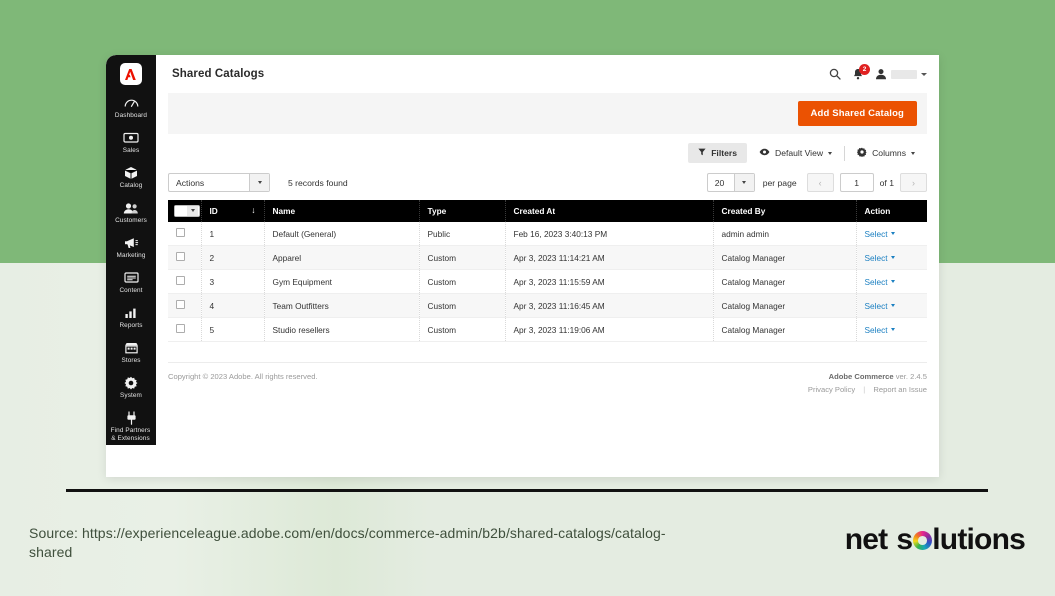 The width and height of the screenshot is (1055, 596). I want to click on actions-dropdown: Actions, so click(219, 182).